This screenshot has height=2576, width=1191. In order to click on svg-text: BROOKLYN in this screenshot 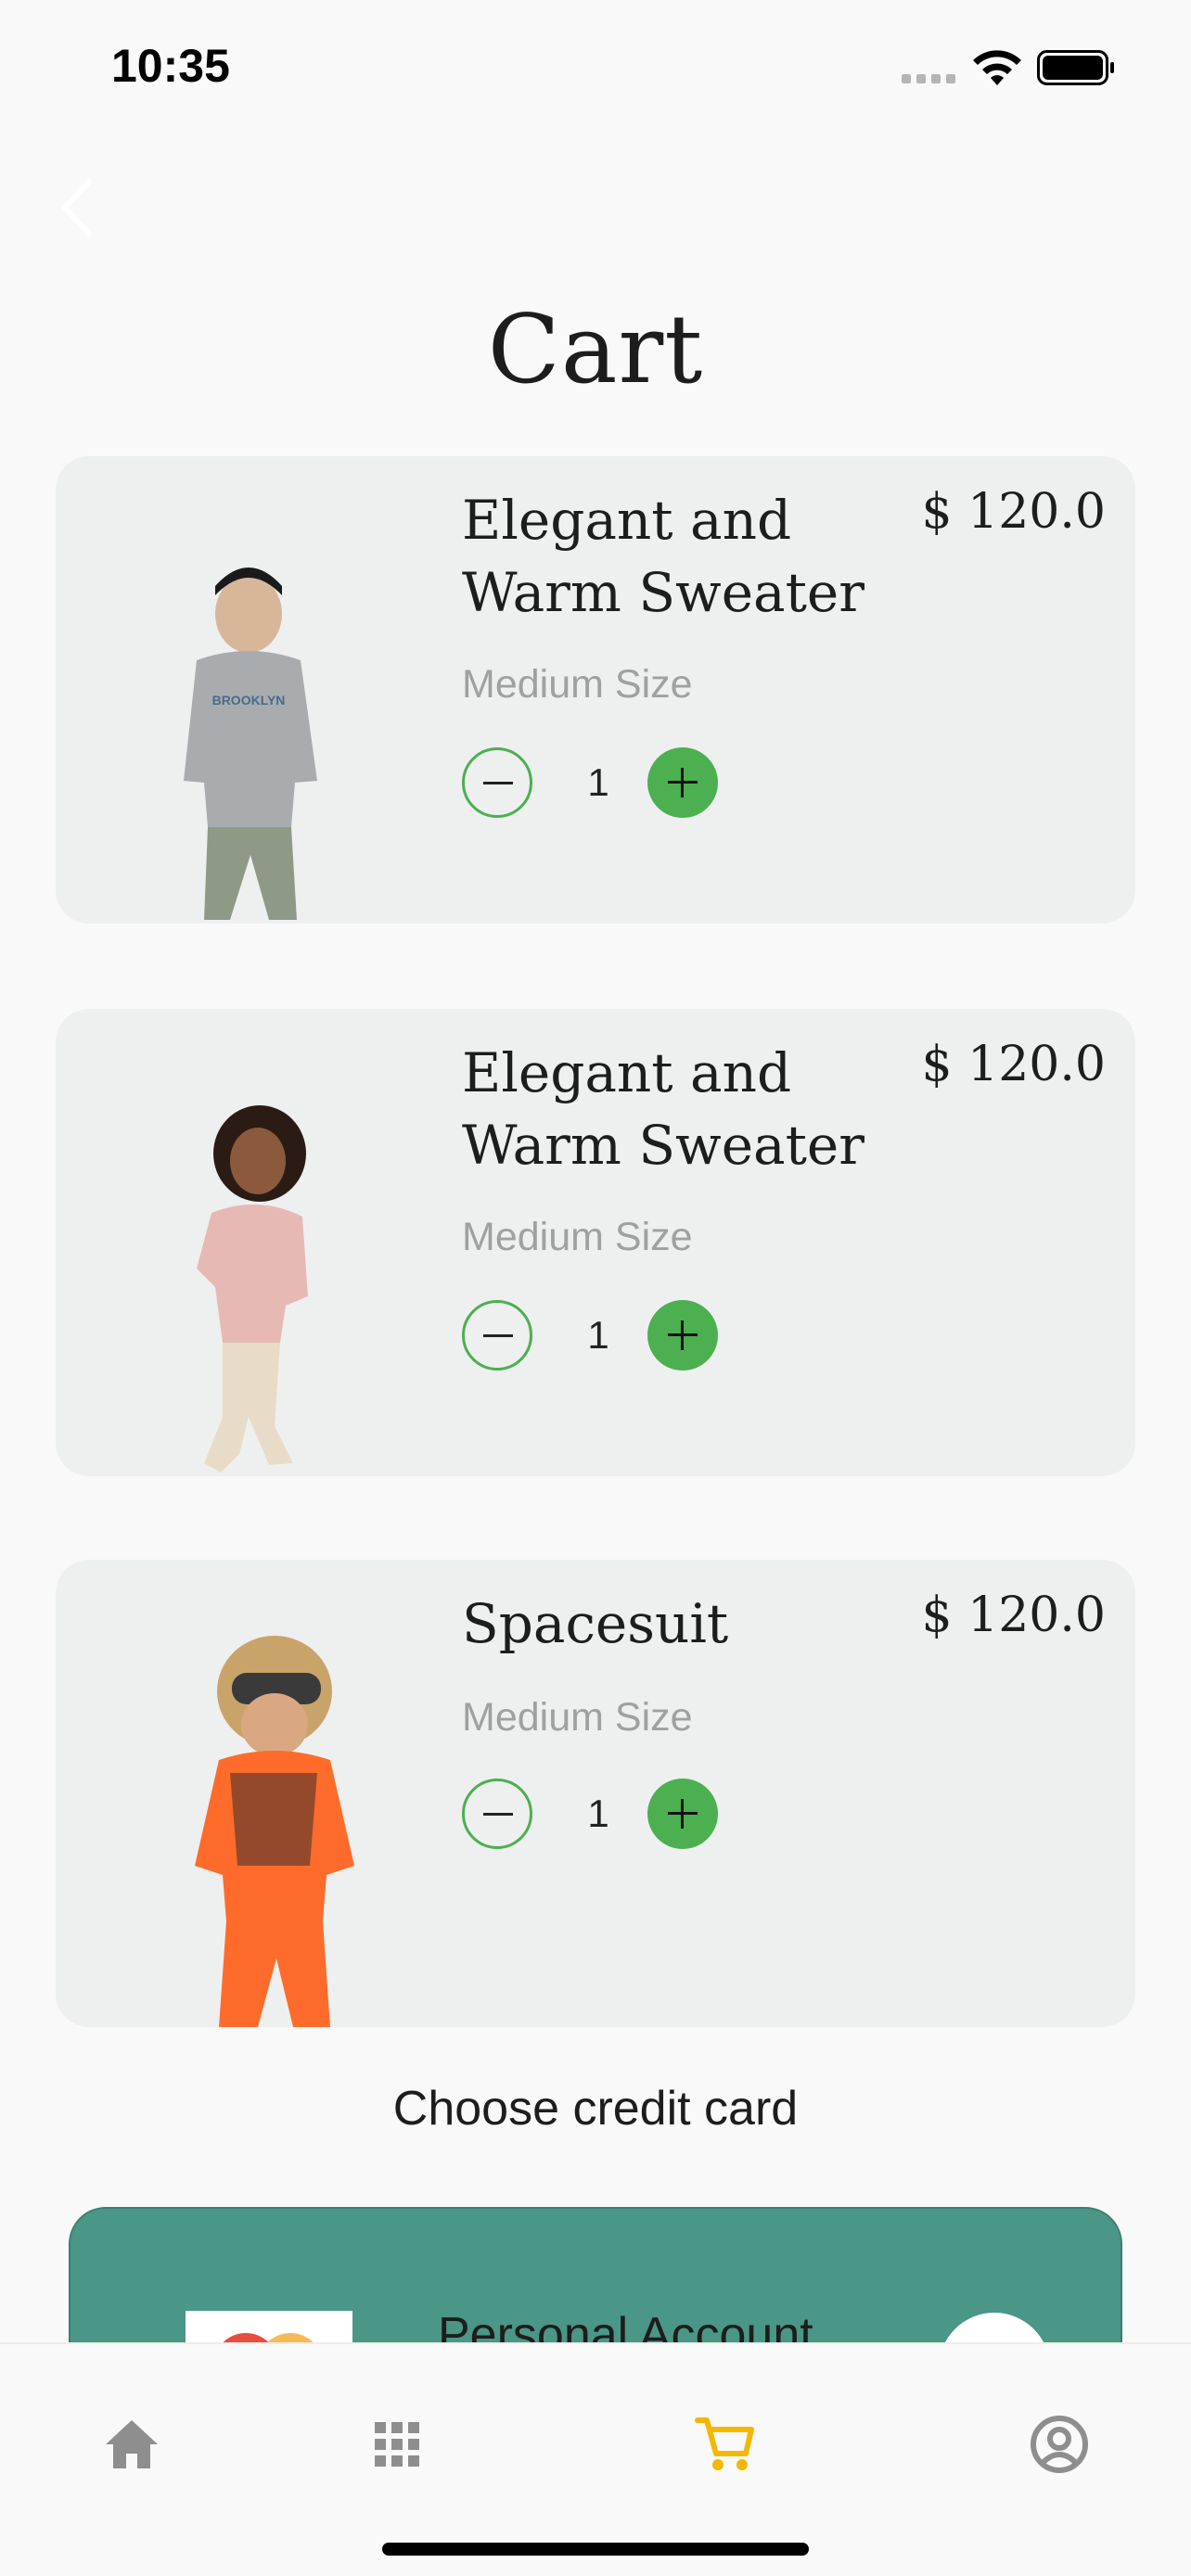, I will do `click(249, 700)`.